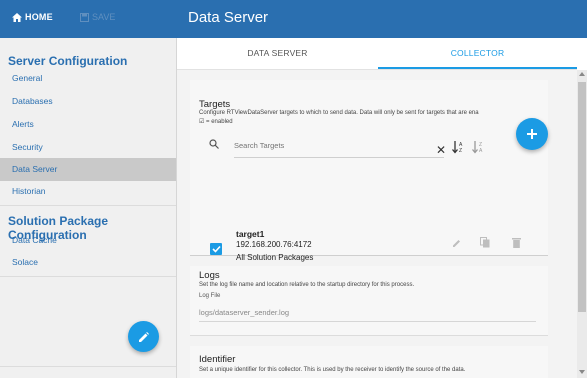  What do you see at coordinates (88, 124) in the screenshot?
I see `sidebar-item-alerts: Alerts` at bounding box center [88, 124].